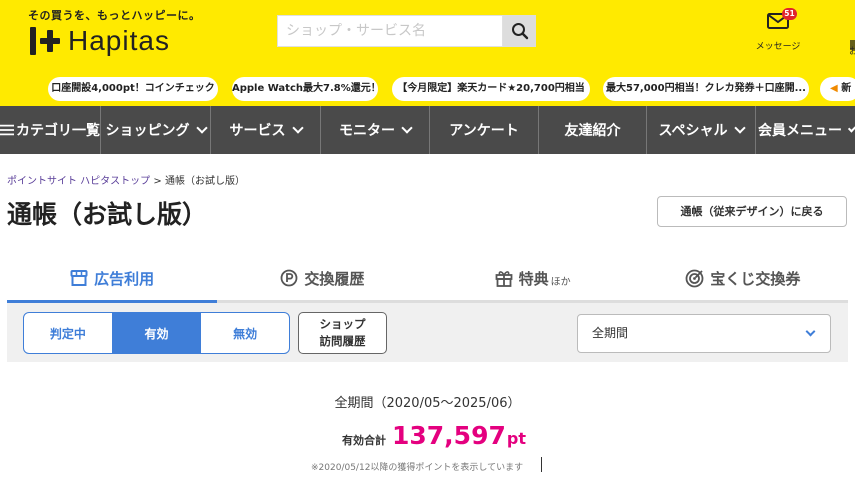 Image resolution: width=855 pixels, height=489 pixels. I want to click on nav-label: 友達紹介, so click(592, 131).